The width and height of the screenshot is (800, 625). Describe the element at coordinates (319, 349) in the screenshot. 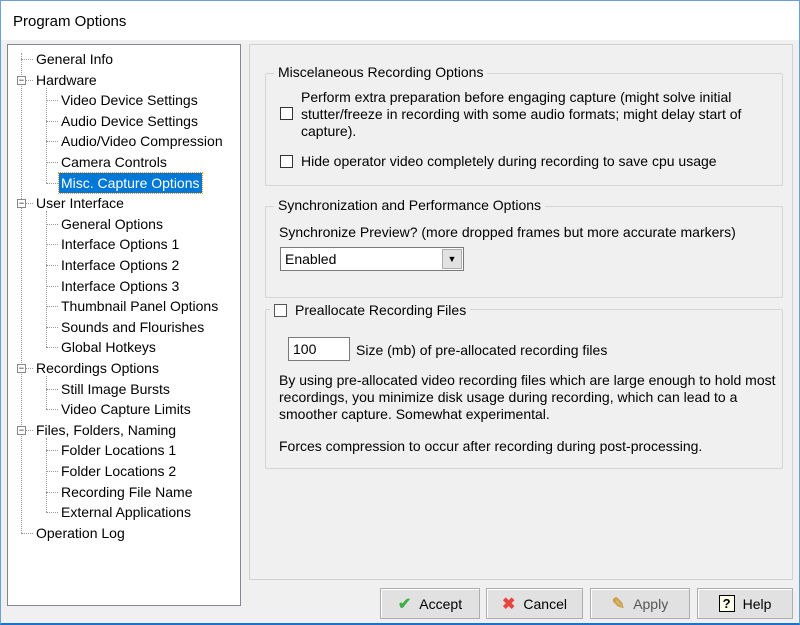

I see `prealloc-size-input: 100` at that location.